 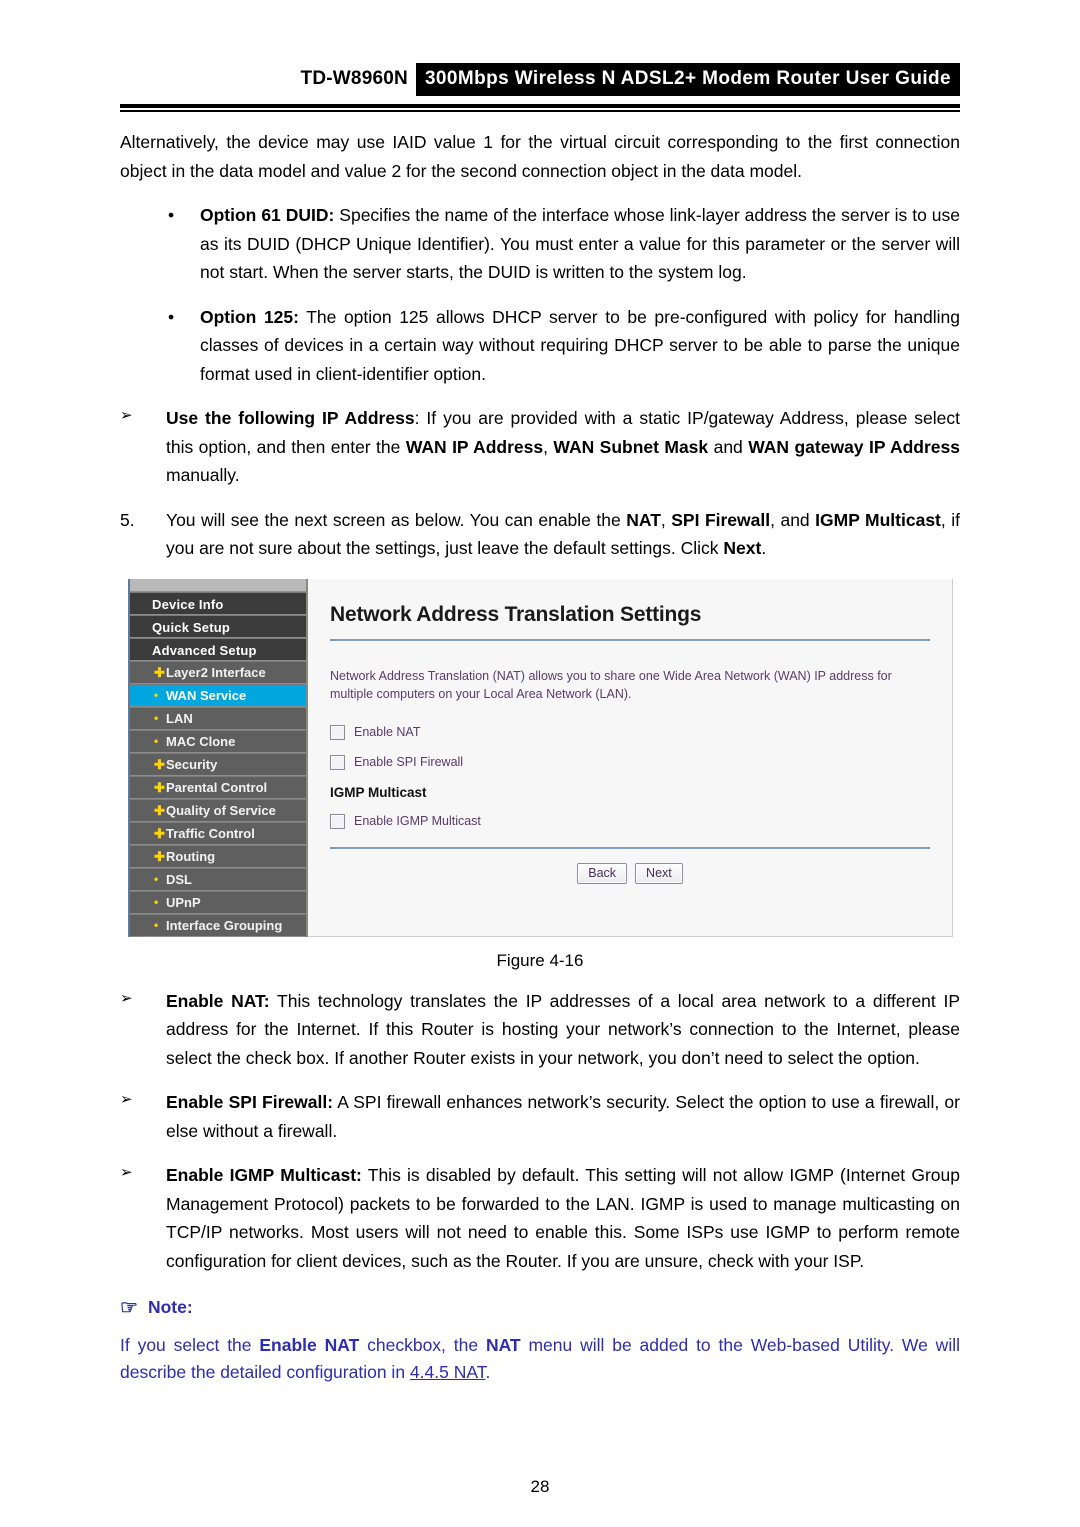 What do you see at coordinates (290, 418) in the screenshot?
I see `bullet-term: Use the following IP Address` at bounding box center [290, 418].